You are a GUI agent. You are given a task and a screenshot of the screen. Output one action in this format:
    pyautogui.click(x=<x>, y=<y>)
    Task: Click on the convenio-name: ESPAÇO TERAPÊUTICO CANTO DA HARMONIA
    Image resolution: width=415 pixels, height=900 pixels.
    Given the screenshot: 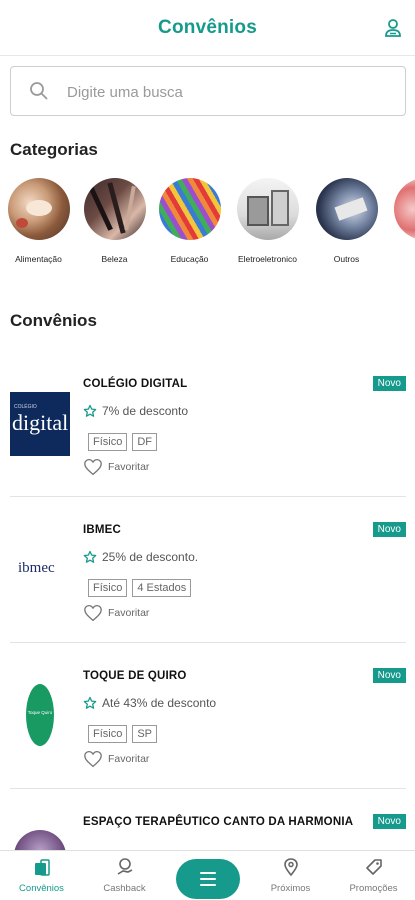 What is the action you would take?
    pyautogui.click(x=218, y=822)
    